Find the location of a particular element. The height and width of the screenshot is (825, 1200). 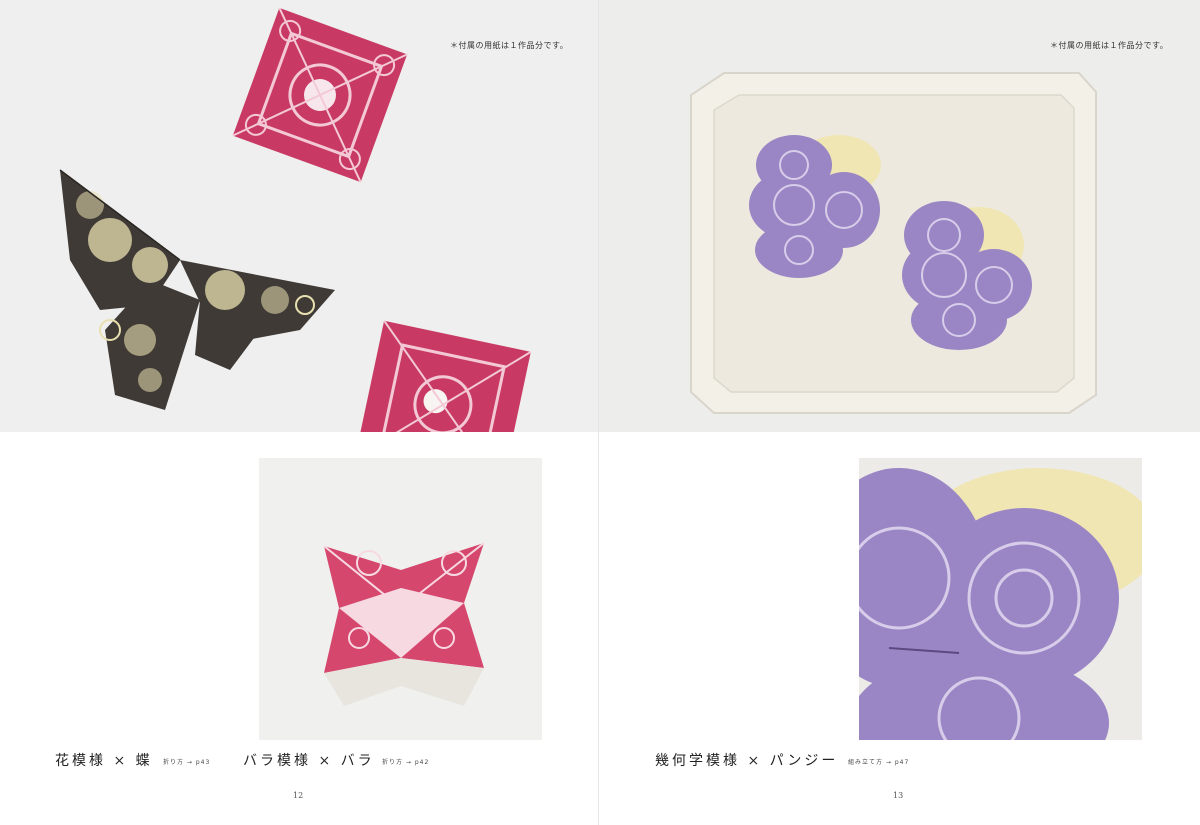

caption-rose-ref: 折り方 → p42 is located at coordinates (406, 762).